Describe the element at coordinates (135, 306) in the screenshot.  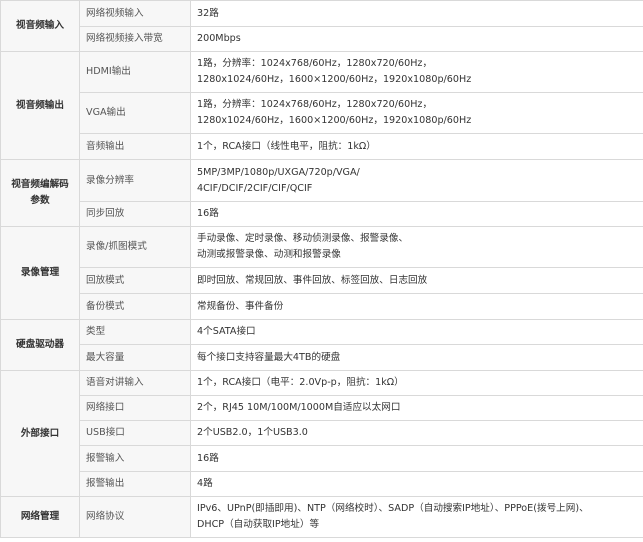
I see `param-name: 备份模式` at that location.